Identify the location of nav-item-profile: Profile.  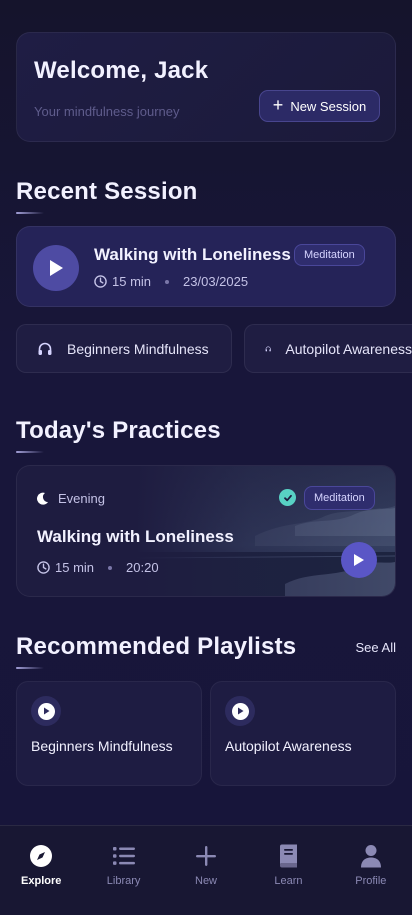
(371, 870).